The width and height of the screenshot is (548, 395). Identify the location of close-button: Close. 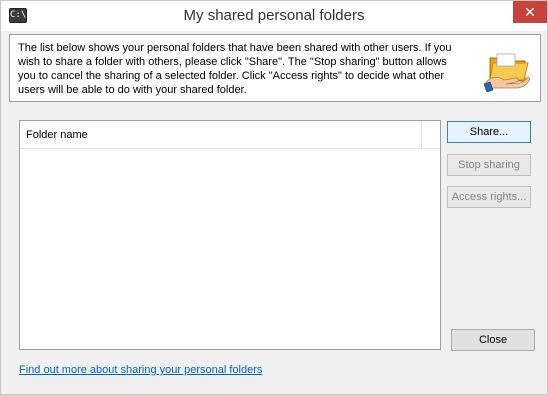
(493, 340).